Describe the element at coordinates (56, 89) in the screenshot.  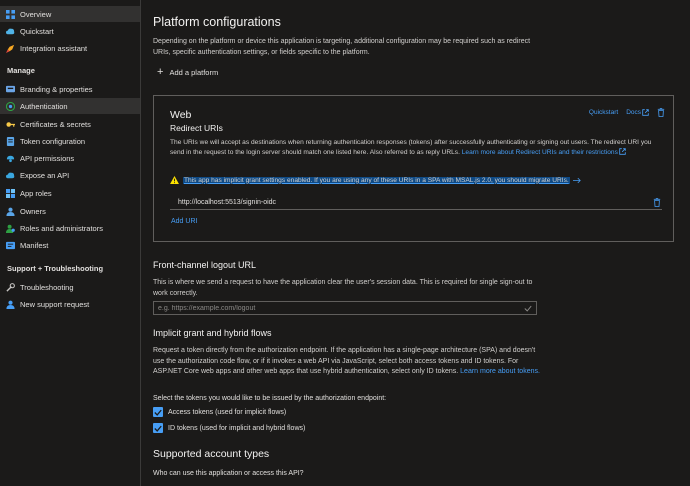
I see `sidebar-item-label: Branding & properties` at that location.